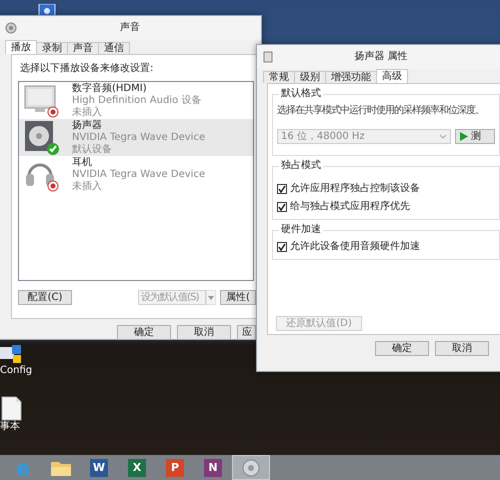 Image resolution: width=500 pixels, height=480 pixels. Describe the element at coordinates (10, 427) in the screenshot. I see `icon-label: 事本` at that location.